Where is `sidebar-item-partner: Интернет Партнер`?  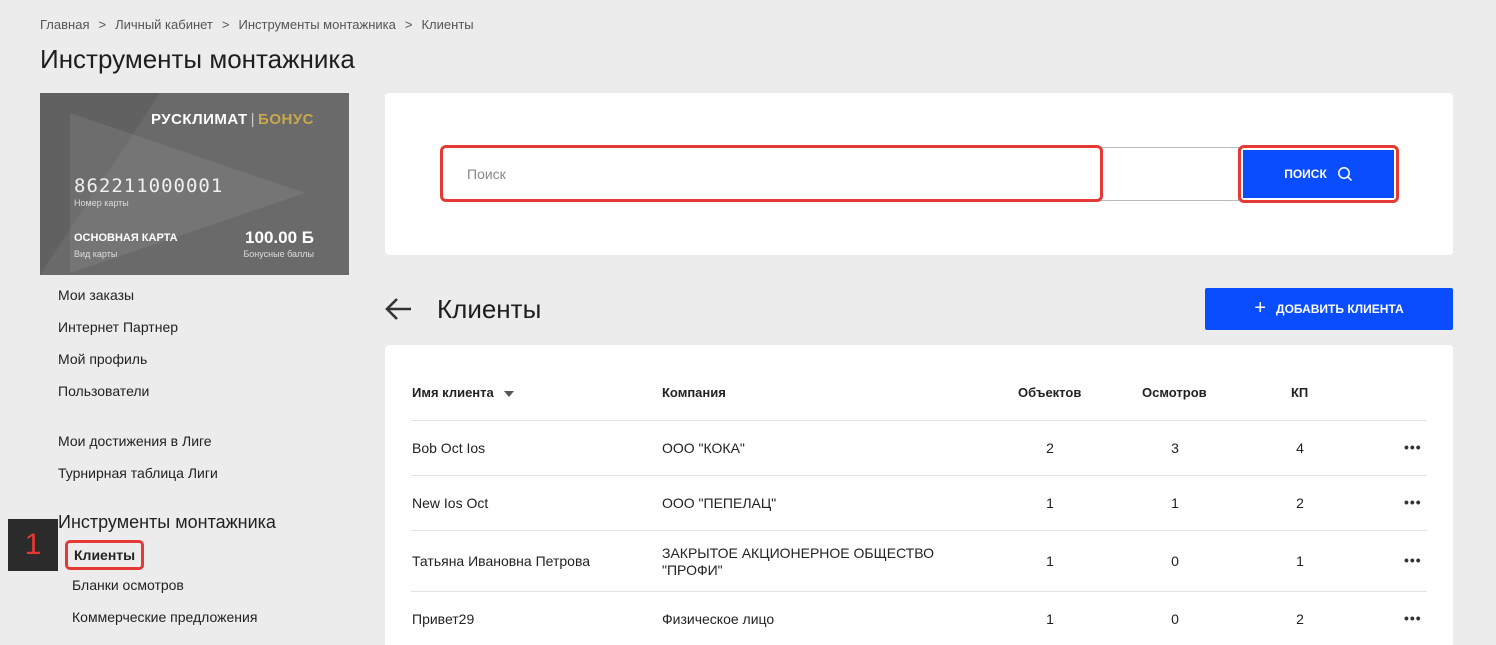
sidebar-item-partner: Интернет Партнер is located at coordinates (118, 327).